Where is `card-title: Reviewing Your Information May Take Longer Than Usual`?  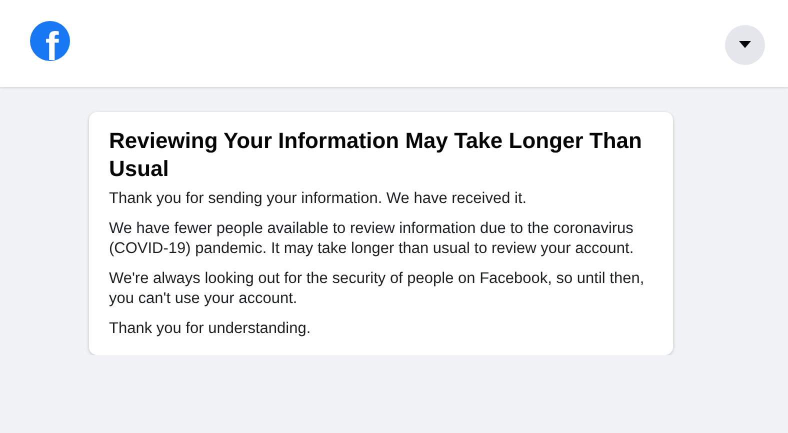 card-title: Reviewing Your Information May Take Longer Than Usual is located at coordinates (376, 155).